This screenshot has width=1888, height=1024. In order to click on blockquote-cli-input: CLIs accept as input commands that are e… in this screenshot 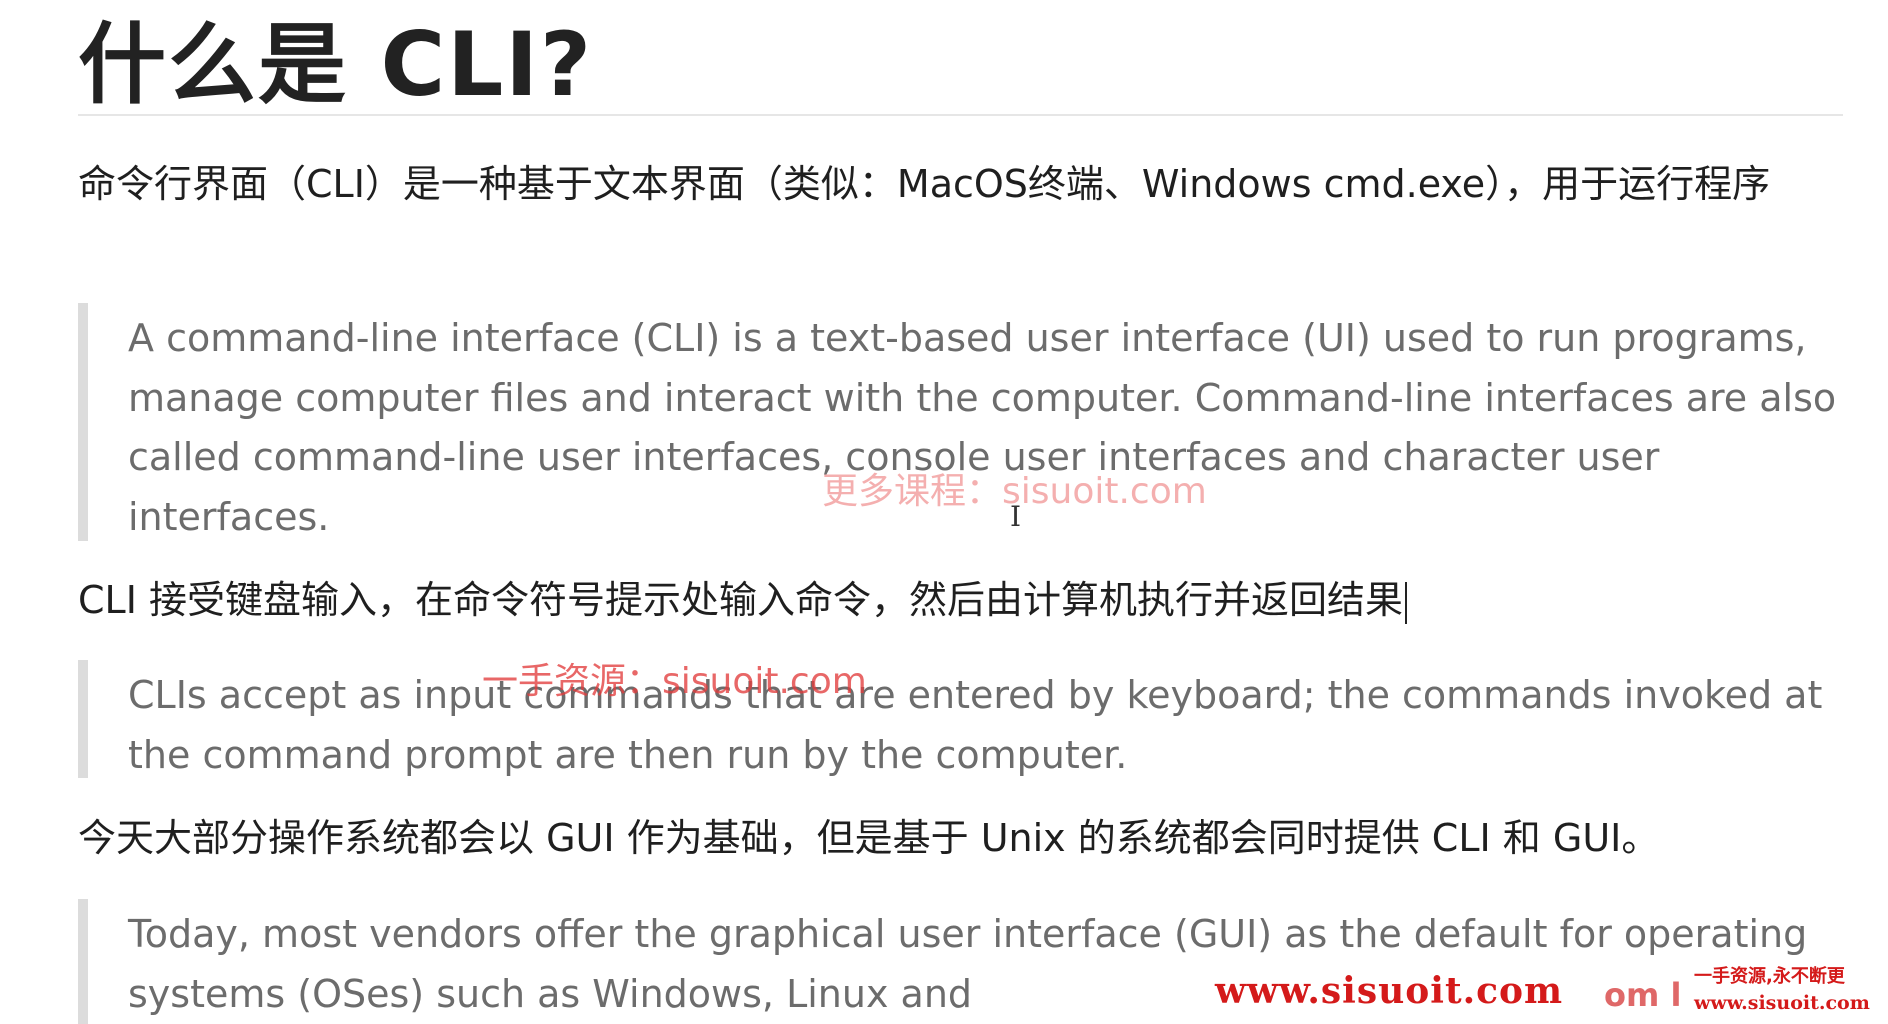, I will do `click(958, 719)`.